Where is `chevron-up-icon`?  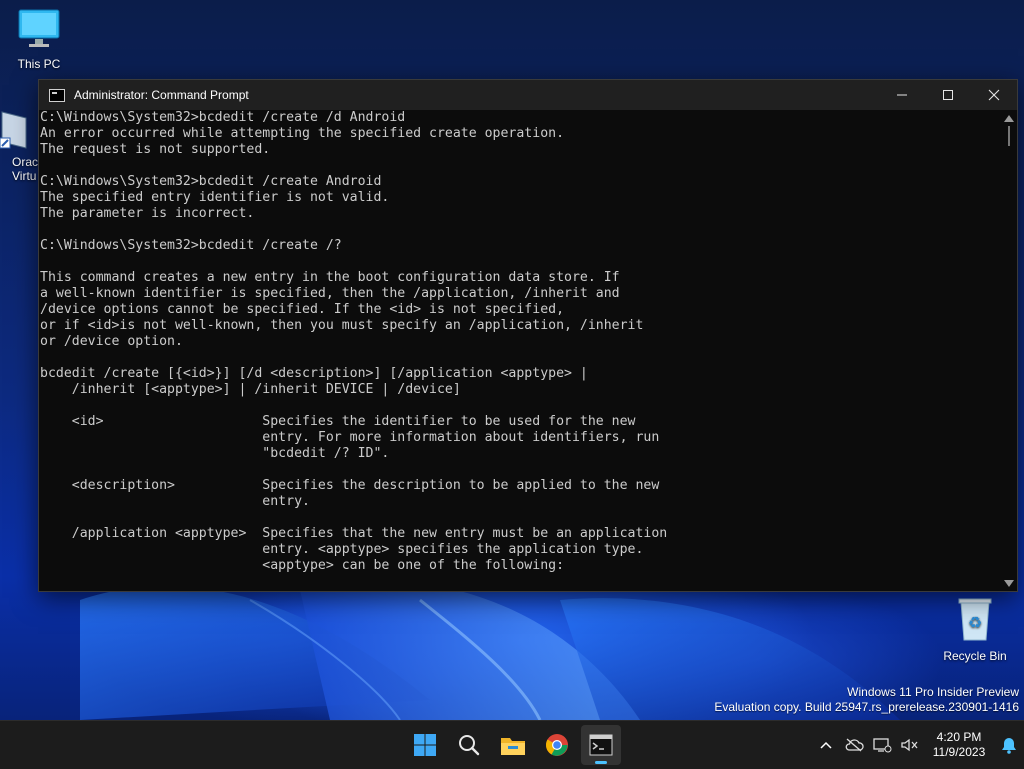 chevron-up-icon is located at coordinates (826, 745).